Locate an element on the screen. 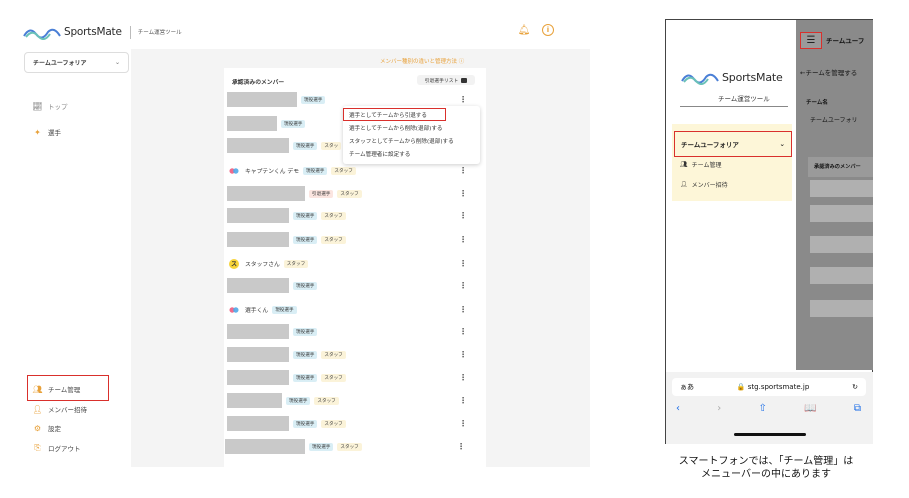 This screenshot has width=909, height=498. phone-card-title: 承認済みのメンバー is located at coordinates (837, 167).